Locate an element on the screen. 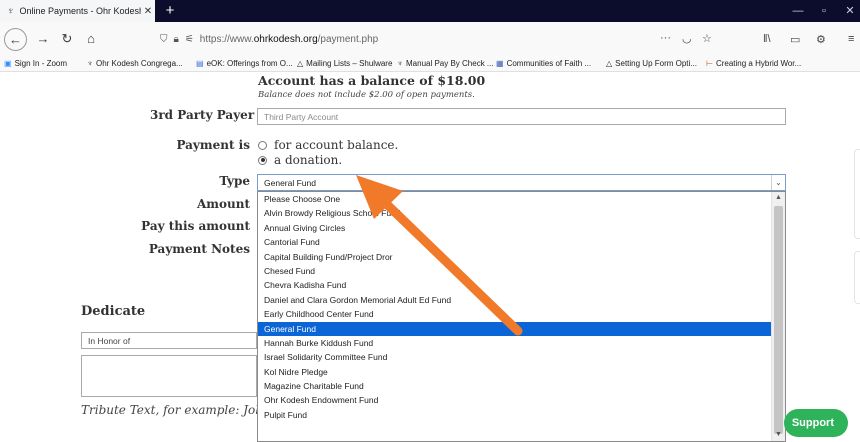  payment-notes-label: Payment Notes is located at coordinates (199, 249).